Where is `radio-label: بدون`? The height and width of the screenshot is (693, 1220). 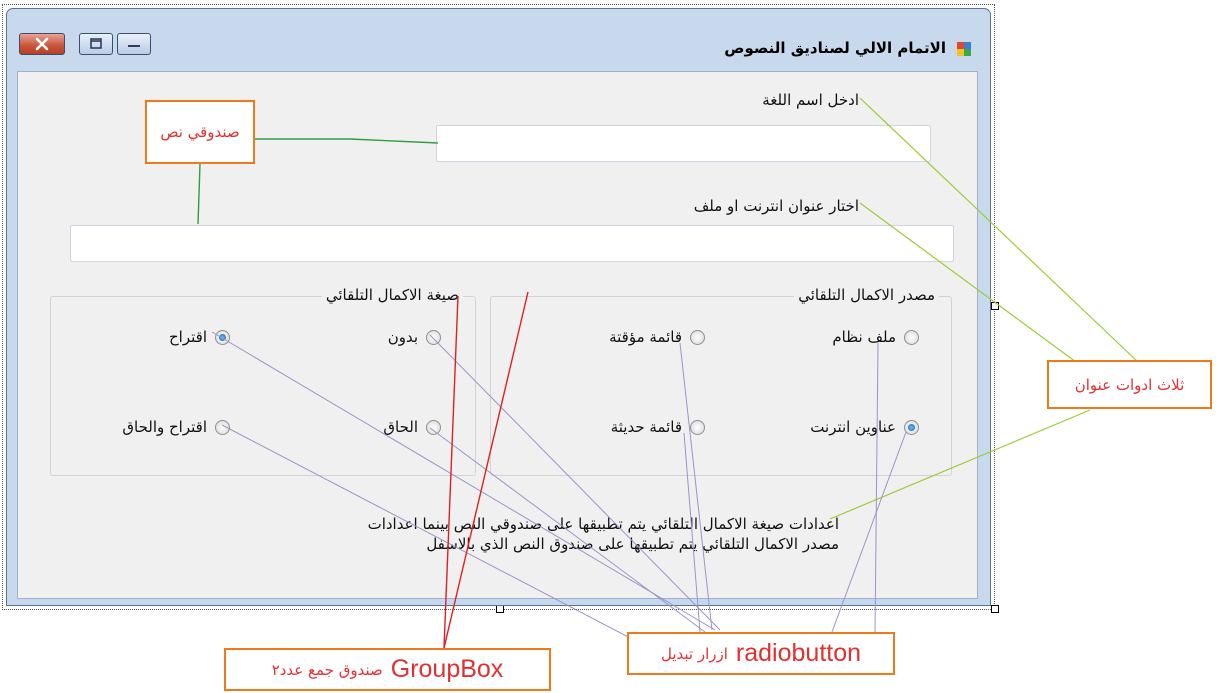
radio-label: بدون is located at coordinates (402, 337).